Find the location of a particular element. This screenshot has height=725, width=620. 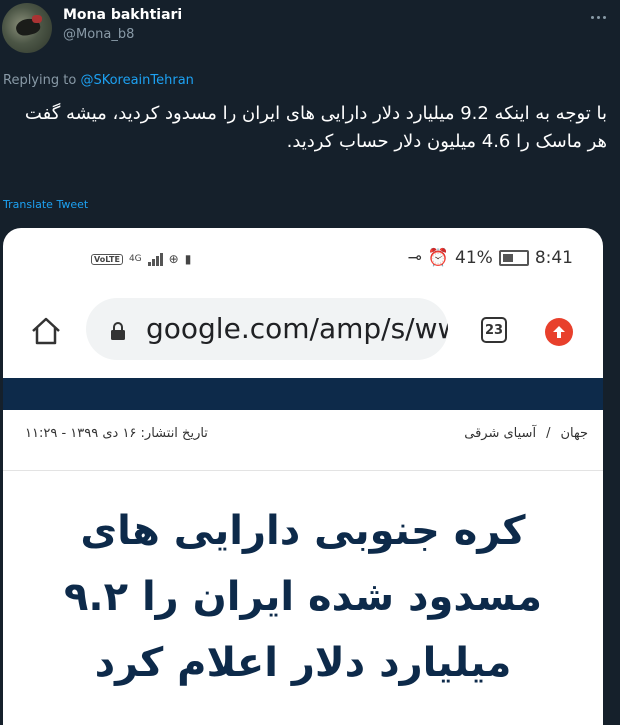

battery-icon is located at coordinates (513, 258).